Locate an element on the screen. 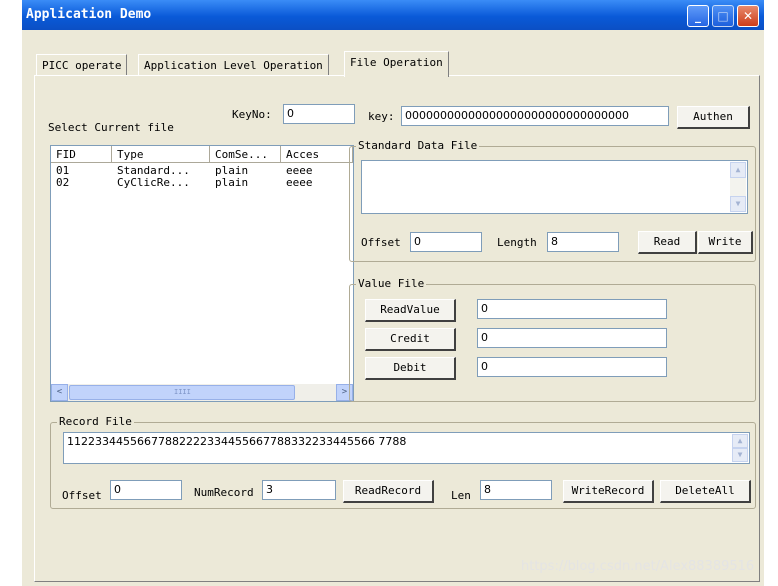 The height and width of the screenshot is (586, 778). credit-input: 0 is located at coordinates (572, 338).